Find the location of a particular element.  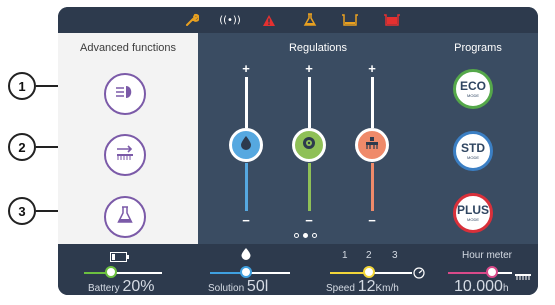

program-std-mode: MODE is located at coordinates (473, 157).